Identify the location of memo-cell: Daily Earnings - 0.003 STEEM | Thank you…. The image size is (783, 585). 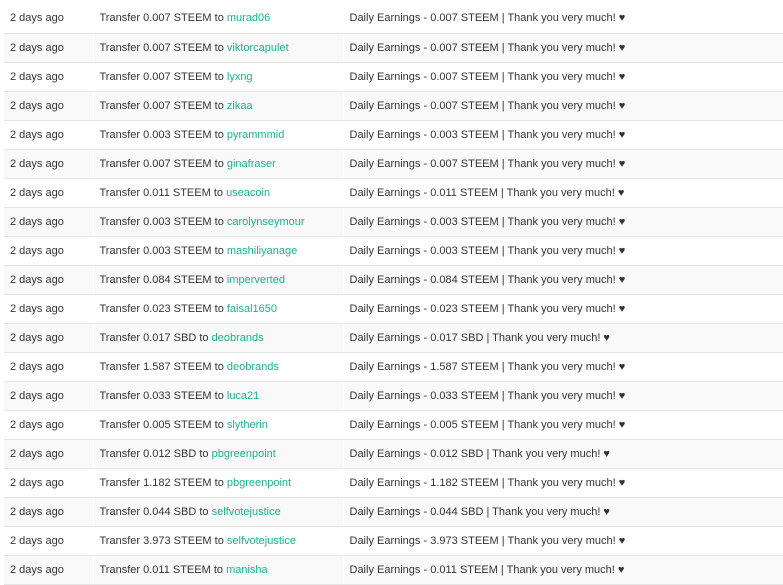
(563, 135).